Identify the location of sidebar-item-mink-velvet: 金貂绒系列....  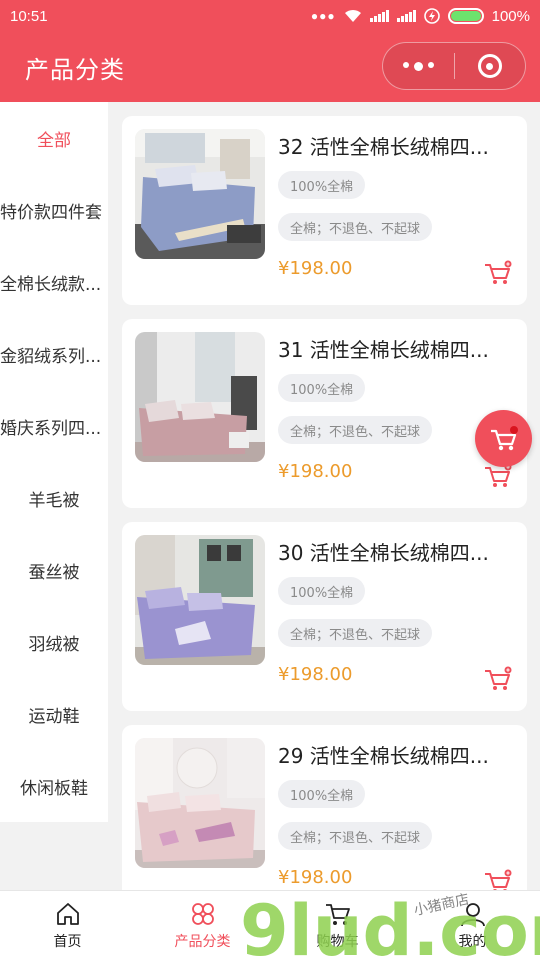
(54, 354).